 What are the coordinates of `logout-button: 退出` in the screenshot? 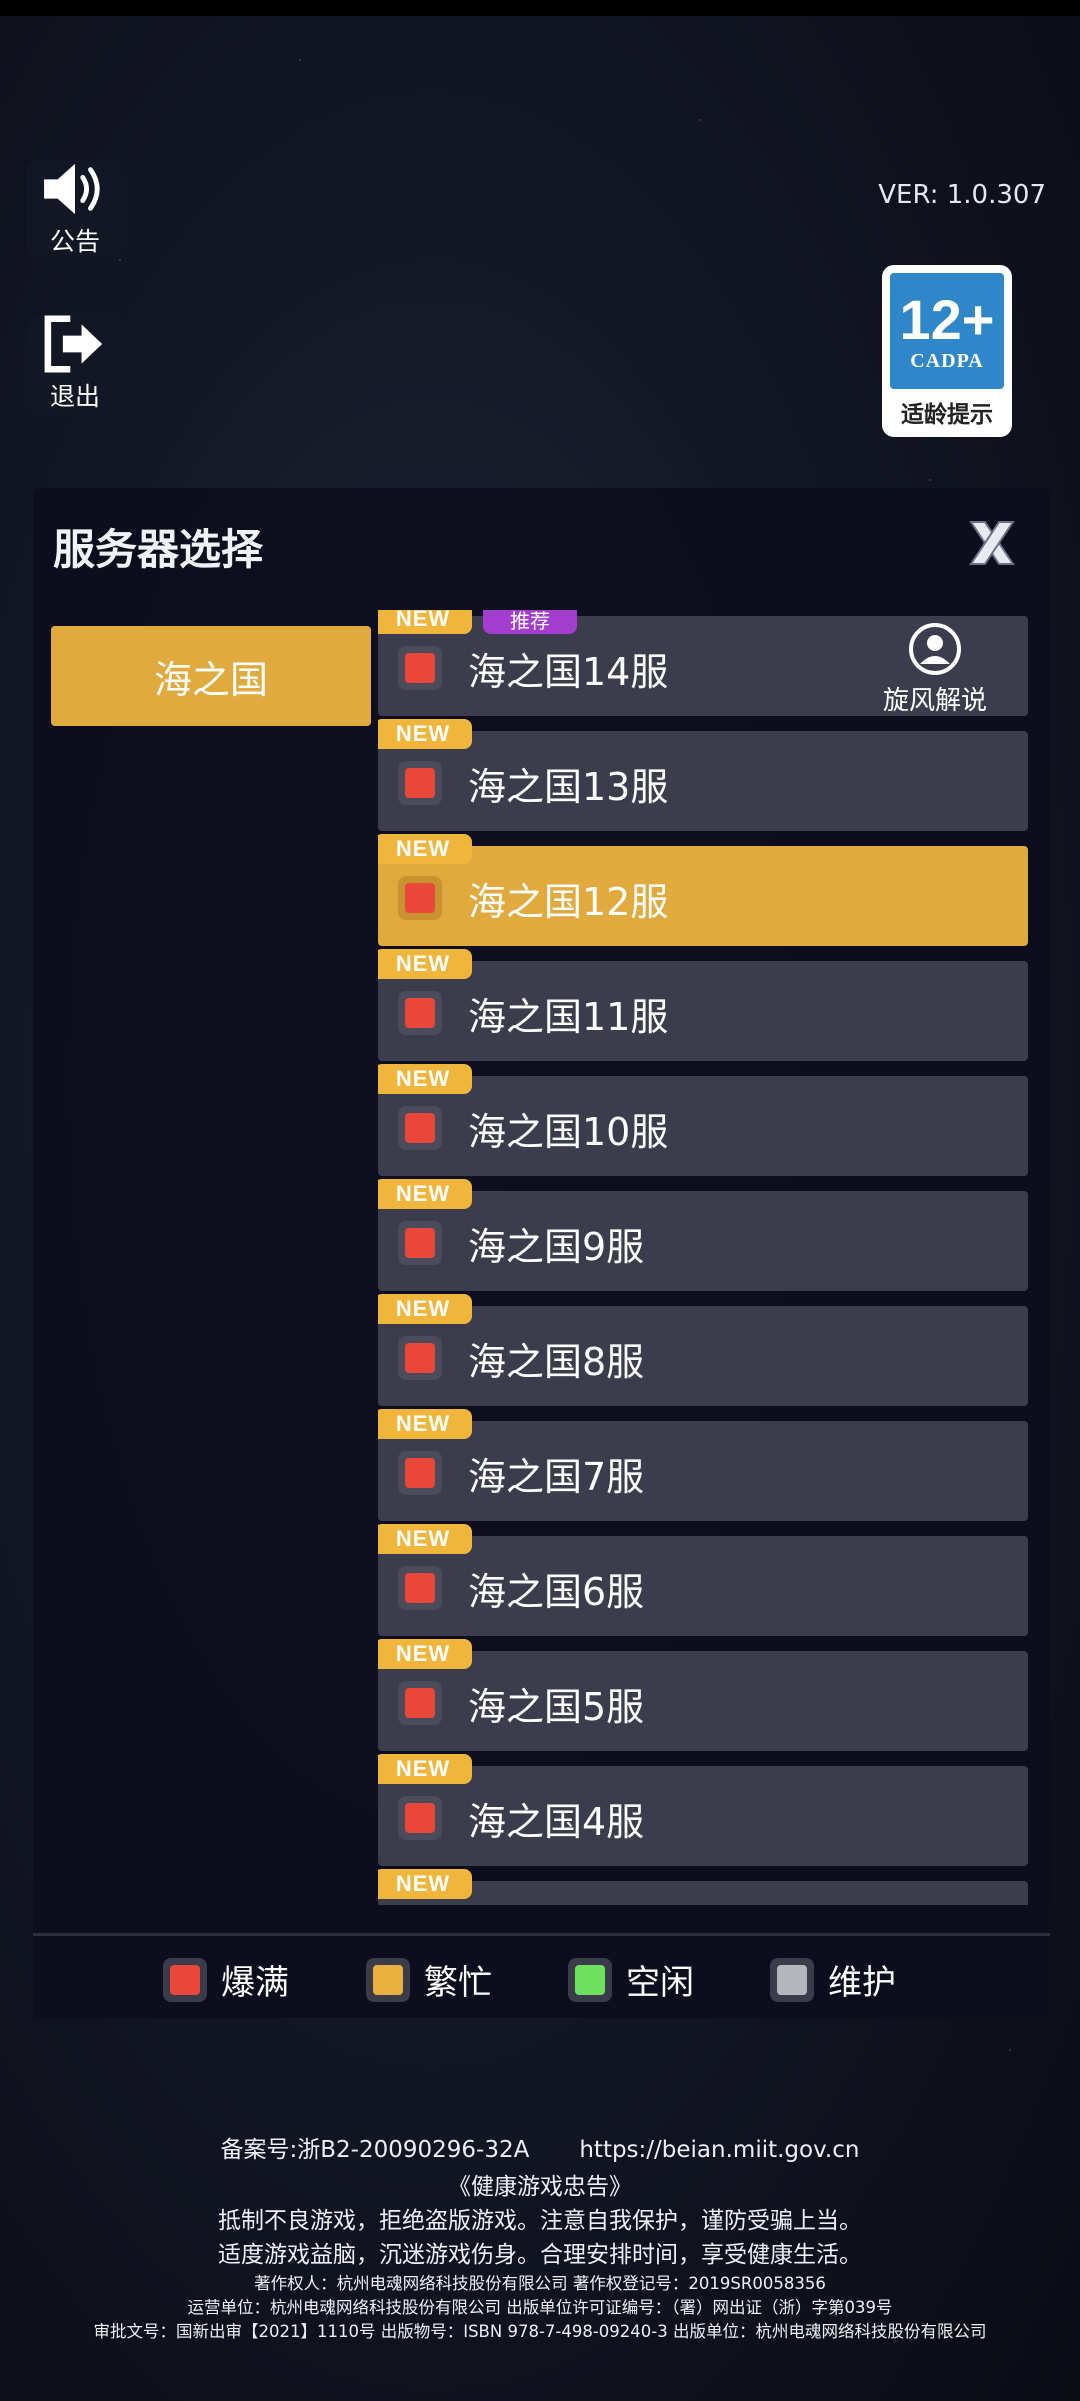 It's located at (75, 364).